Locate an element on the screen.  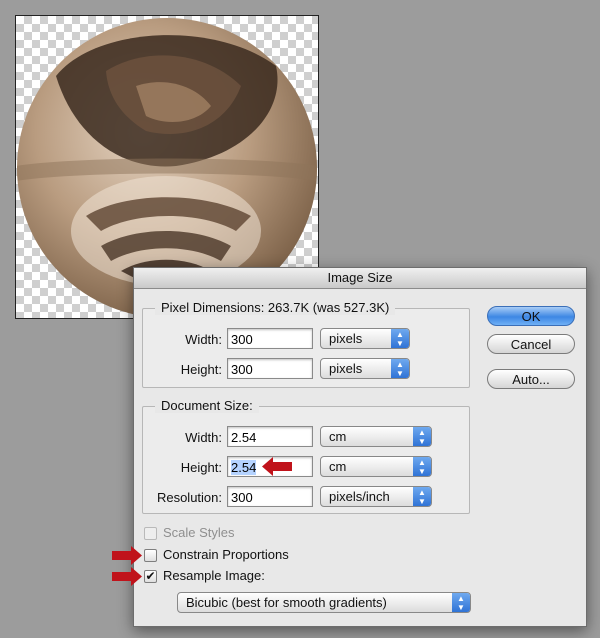
doc-height-label: Height: is located at coordinates (201, 467).